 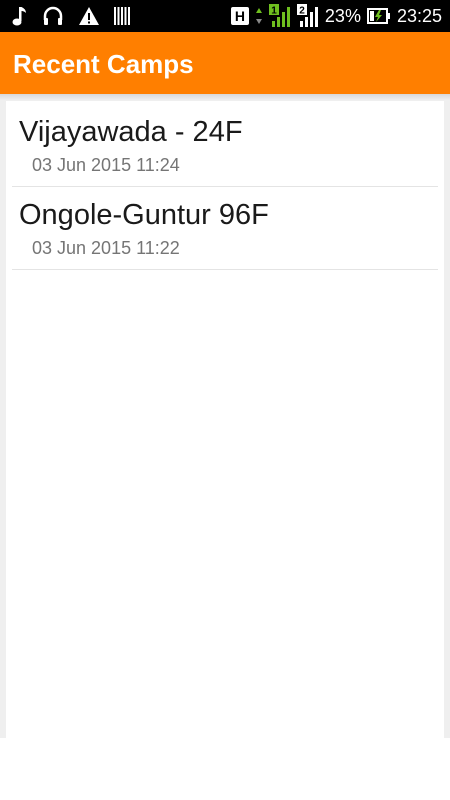 I want to click on music-note-icon, so click(x=19, y=16).